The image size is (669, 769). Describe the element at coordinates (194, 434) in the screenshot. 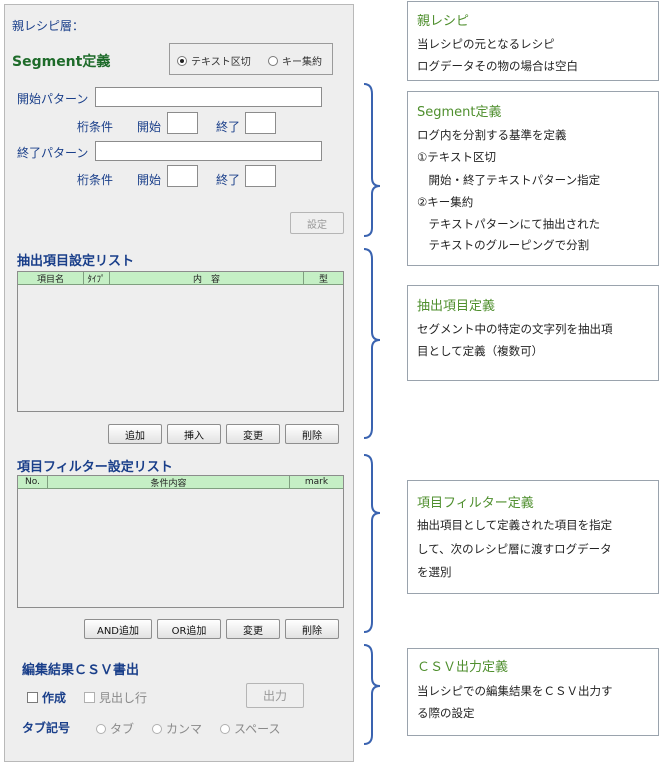

I see `extract-insert-button: 挿入` at that location.